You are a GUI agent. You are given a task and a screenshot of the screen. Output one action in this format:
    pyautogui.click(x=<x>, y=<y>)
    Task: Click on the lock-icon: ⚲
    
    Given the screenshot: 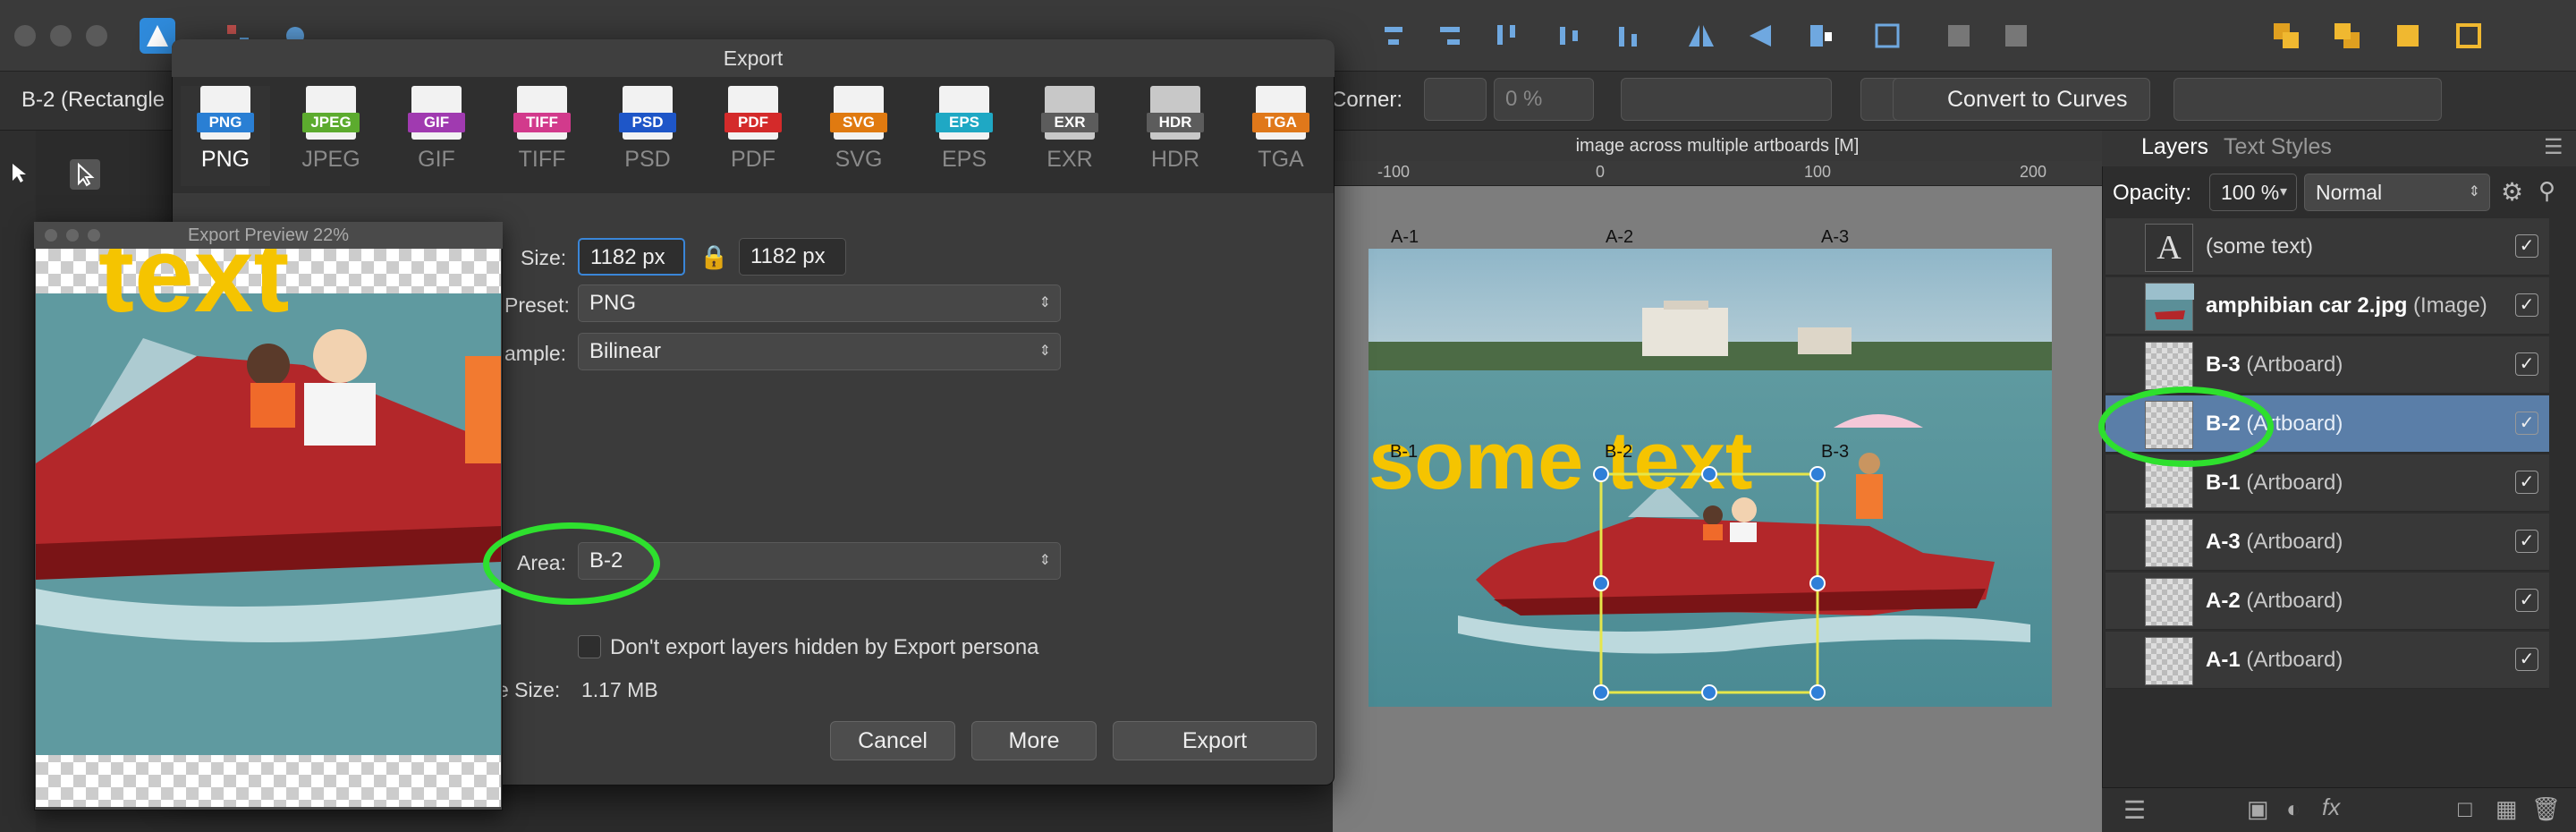 What is the action you would take?
    pyautogui.click(x=2546, y=191)
    